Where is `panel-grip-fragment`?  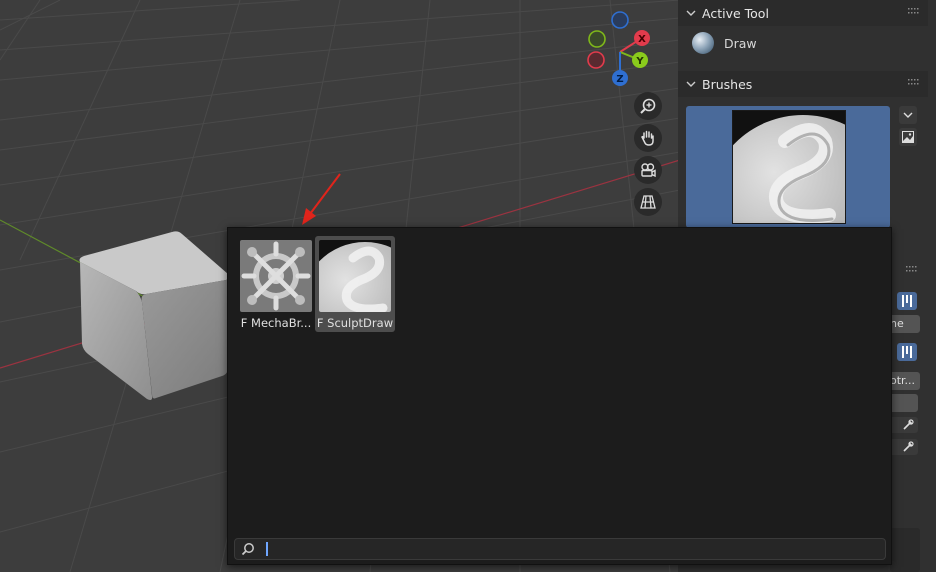
panel-grip-fragment is located at coordinates (908, 269).